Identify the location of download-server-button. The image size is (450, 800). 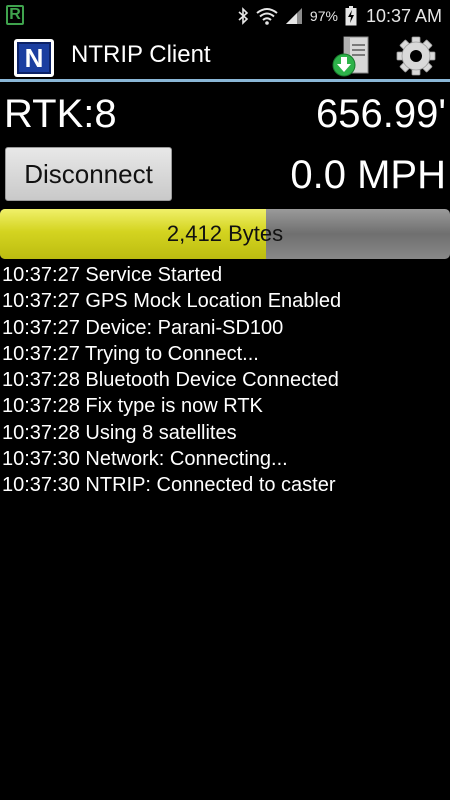
(353, 56).